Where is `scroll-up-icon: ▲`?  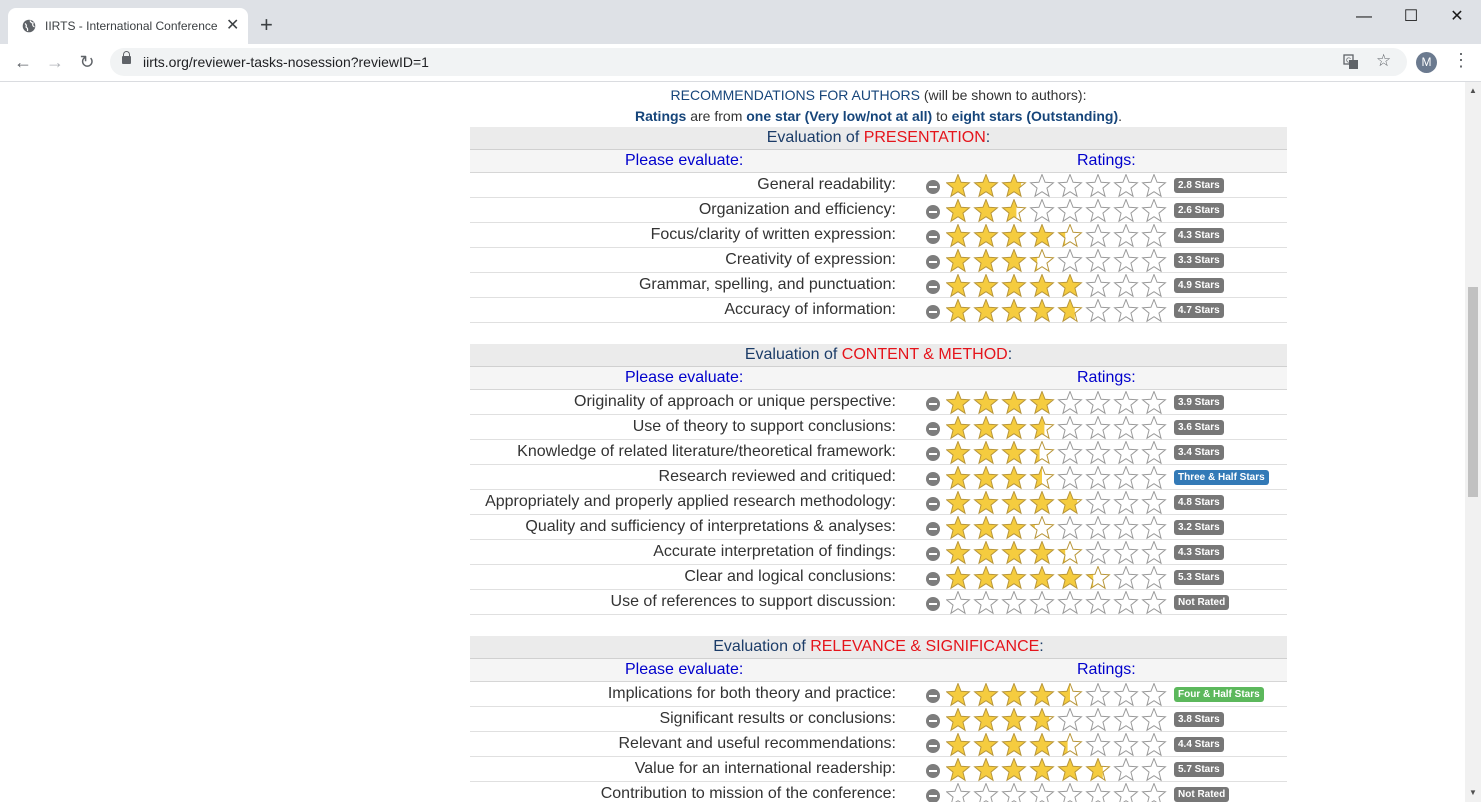 scroll-up-icon: ▲ is located at coordinates (1473, 90).